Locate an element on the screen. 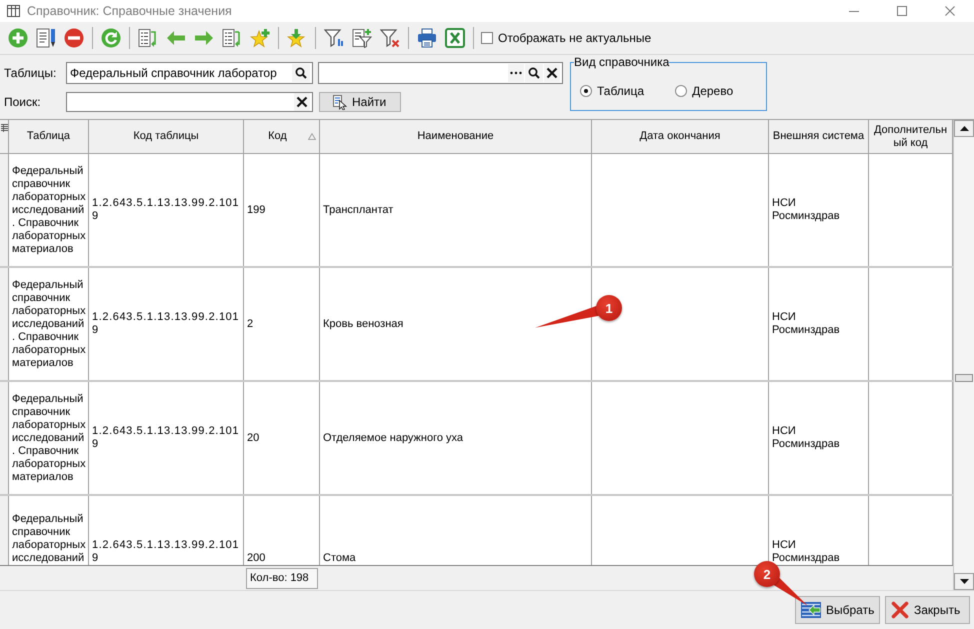  table-cell: Федеральный справочник лабораторных исследований is located at coordinates (49, 539).